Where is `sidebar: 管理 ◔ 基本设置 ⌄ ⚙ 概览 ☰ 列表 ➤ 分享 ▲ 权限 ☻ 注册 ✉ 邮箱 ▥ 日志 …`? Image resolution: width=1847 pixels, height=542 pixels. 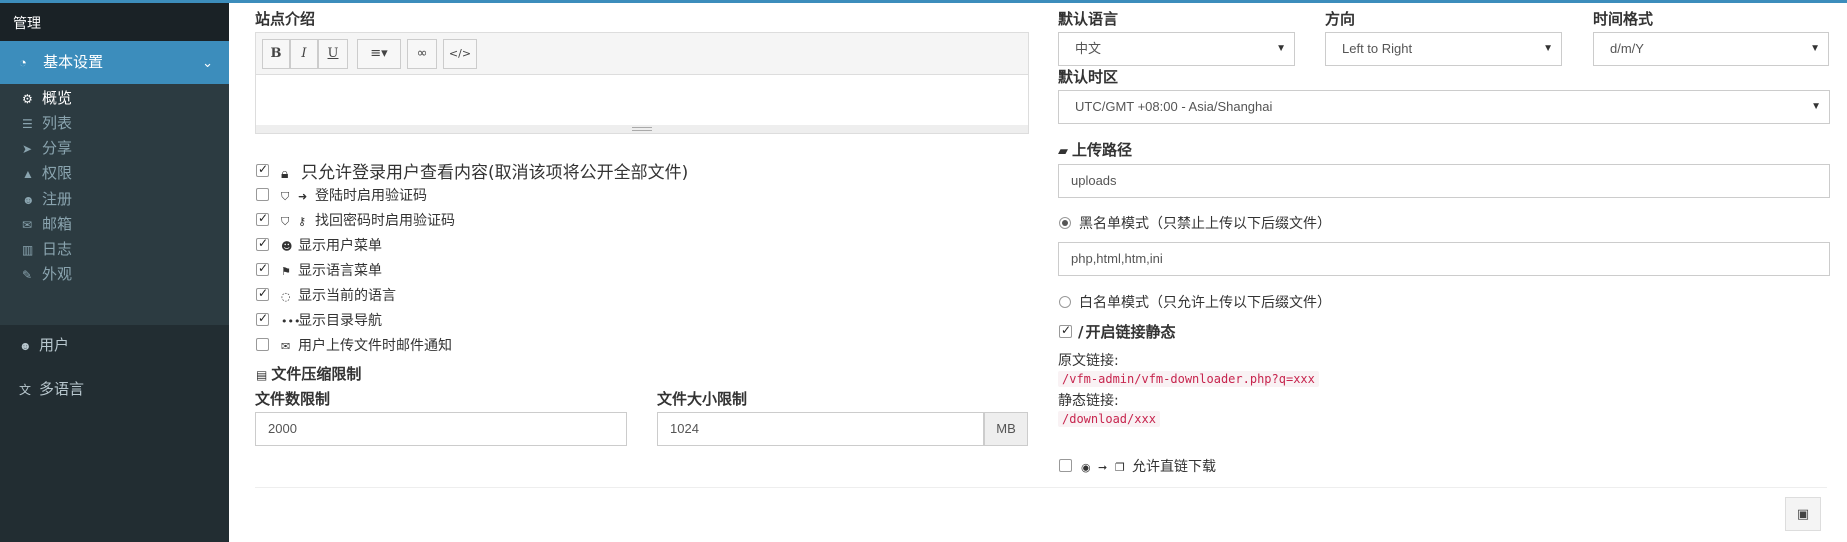 sidebar: 管理 ◔ 基本设置 ⌄ ⚙ 概览 ☰ 列表 ➤ 分享 ▲ 权限 ☻ 注册 ✉ 邮箱 ▥ 日志 … is located at coordinates (114, 271).